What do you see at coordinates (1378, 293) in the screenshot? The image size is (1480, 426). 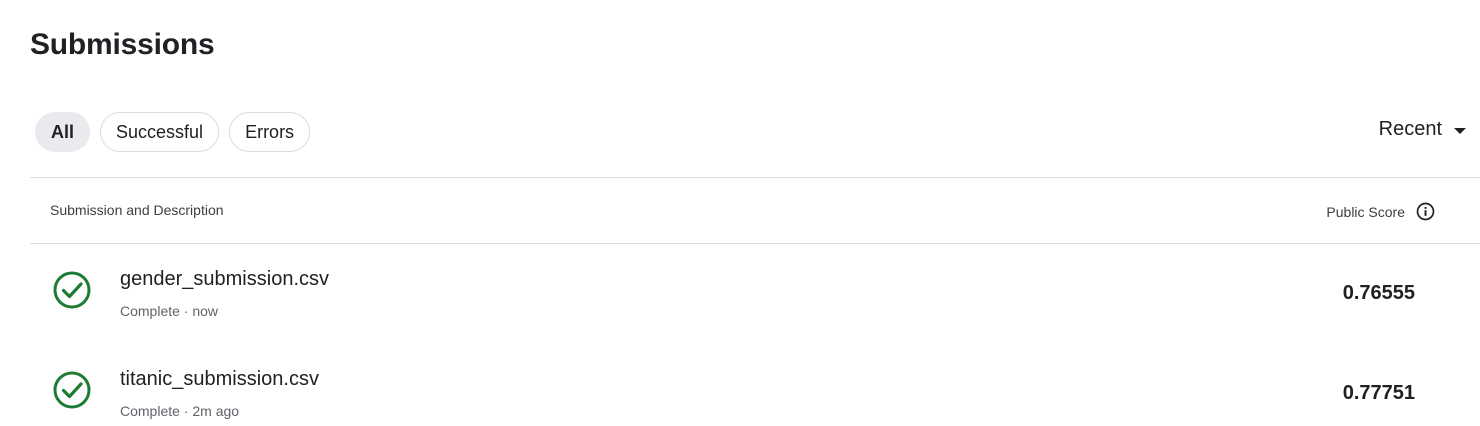 I see `public-score: 0.76555` at bounding box center [1378, 293].